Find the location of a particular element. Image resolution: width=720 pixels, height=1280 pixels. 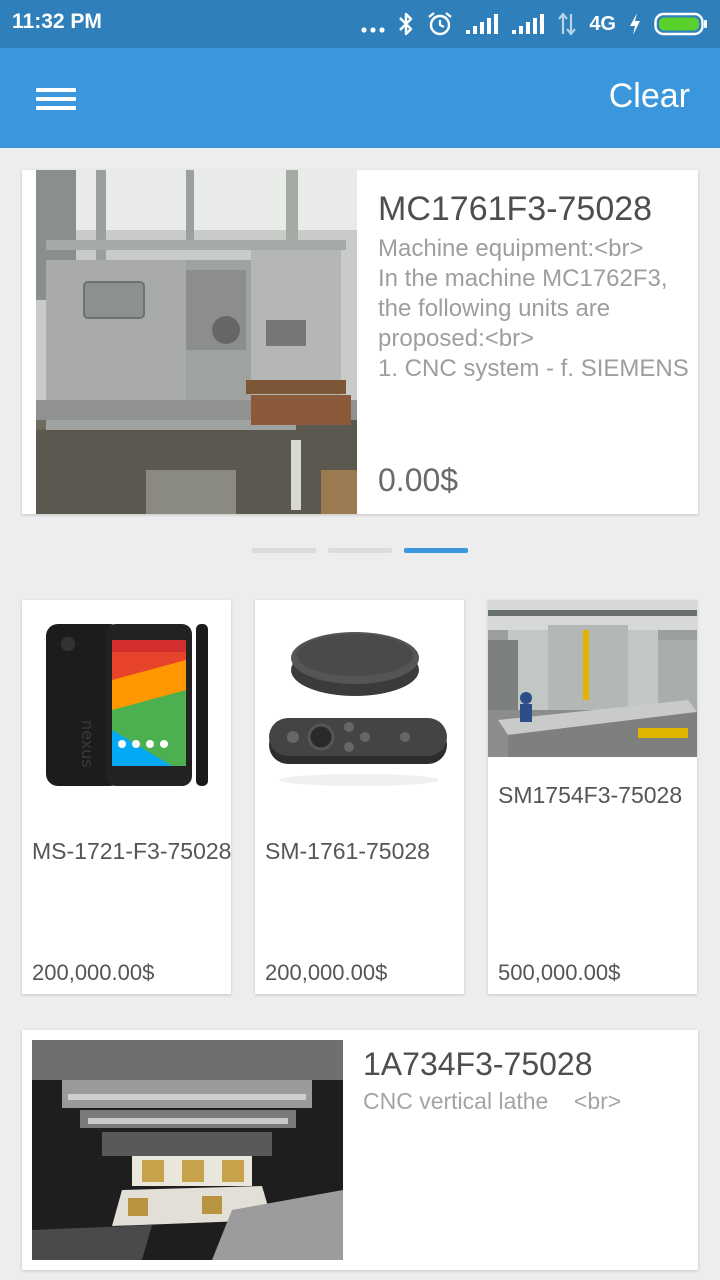

cnc-lathe-machine-image is located at coordinates (196, 342).